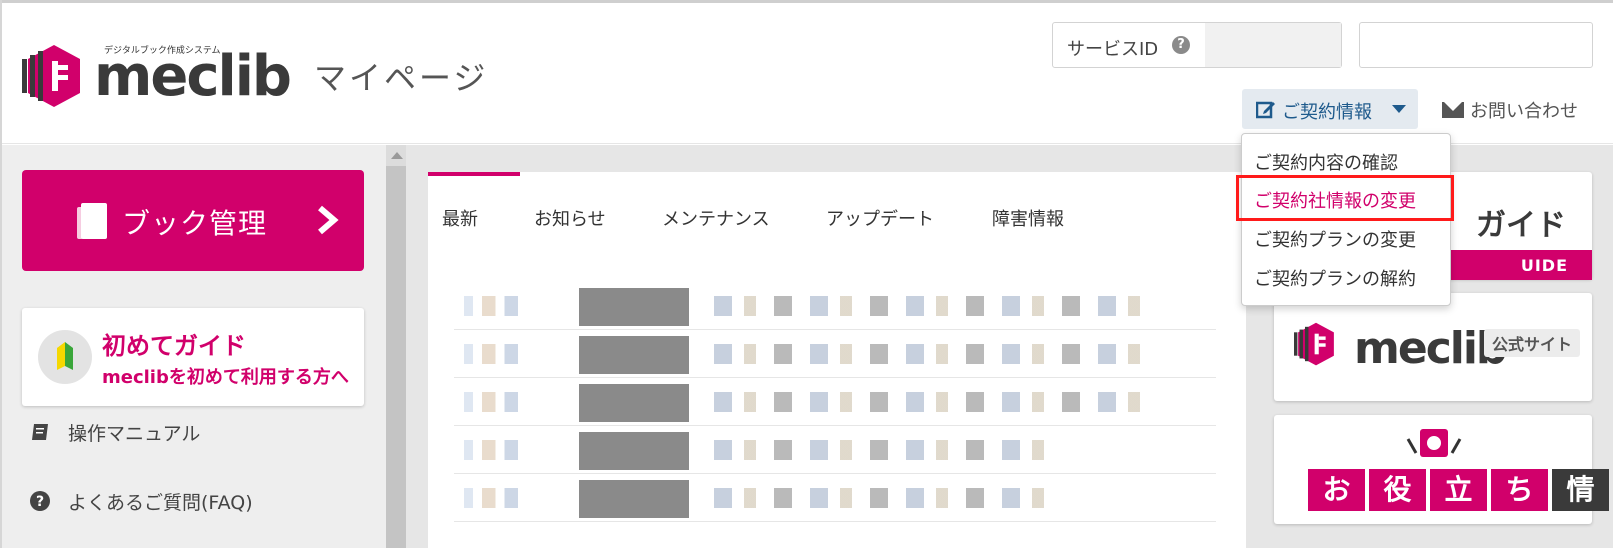  I want to click on beginner-leaf-icon, so click(65, 357).